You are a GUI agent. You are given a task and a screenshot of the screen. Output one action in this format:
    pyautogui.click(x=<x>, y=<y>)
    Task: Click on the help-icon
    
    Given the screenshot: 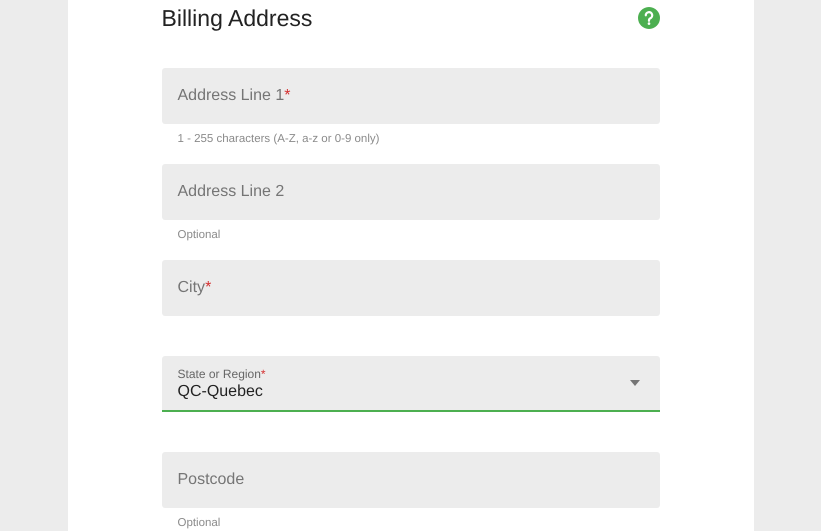 What is the action you would take?
    pyautogui.click(x=649, y=18)
    